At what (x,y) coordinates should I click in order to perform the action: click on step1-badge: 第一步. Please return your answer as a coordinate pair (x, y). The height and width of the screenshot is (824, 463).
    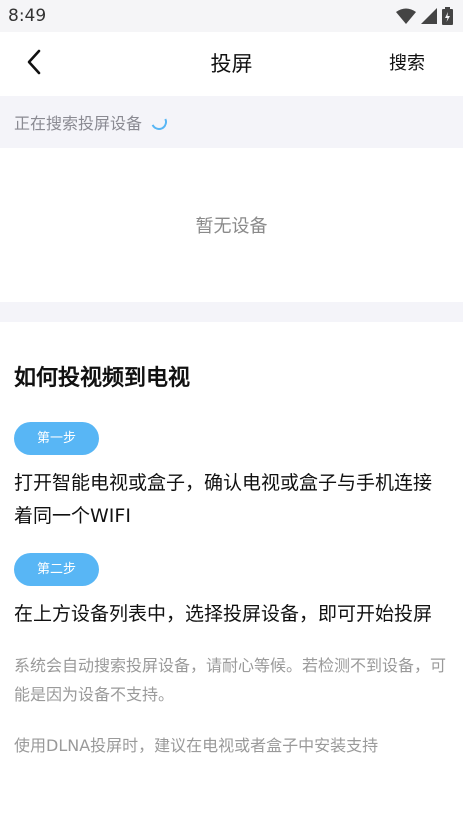
    Looking at the image, I should click on (56, 438).